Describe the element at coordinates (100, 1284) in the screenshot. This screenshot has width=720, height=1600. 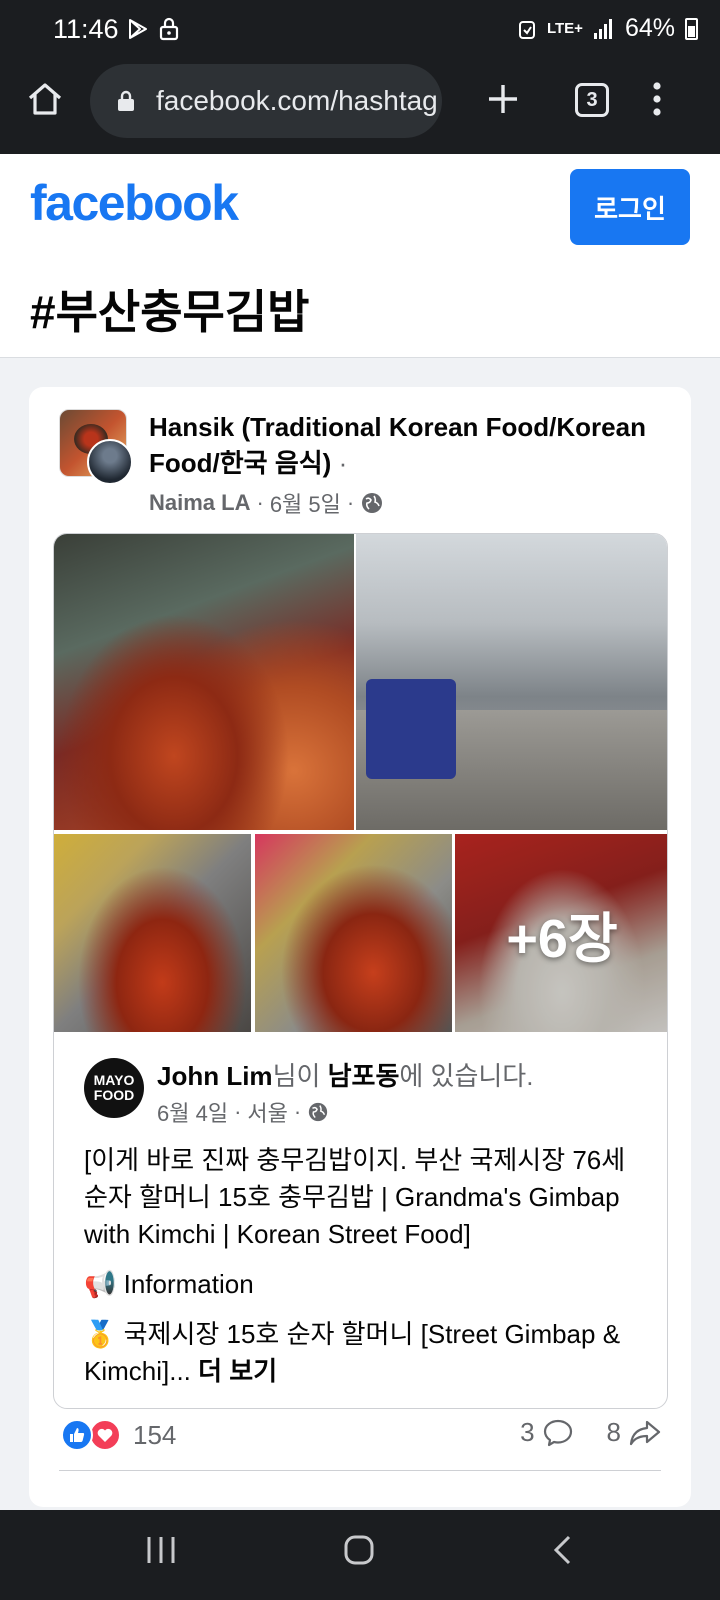
I see `megaphone-icon: 📢` at that location.